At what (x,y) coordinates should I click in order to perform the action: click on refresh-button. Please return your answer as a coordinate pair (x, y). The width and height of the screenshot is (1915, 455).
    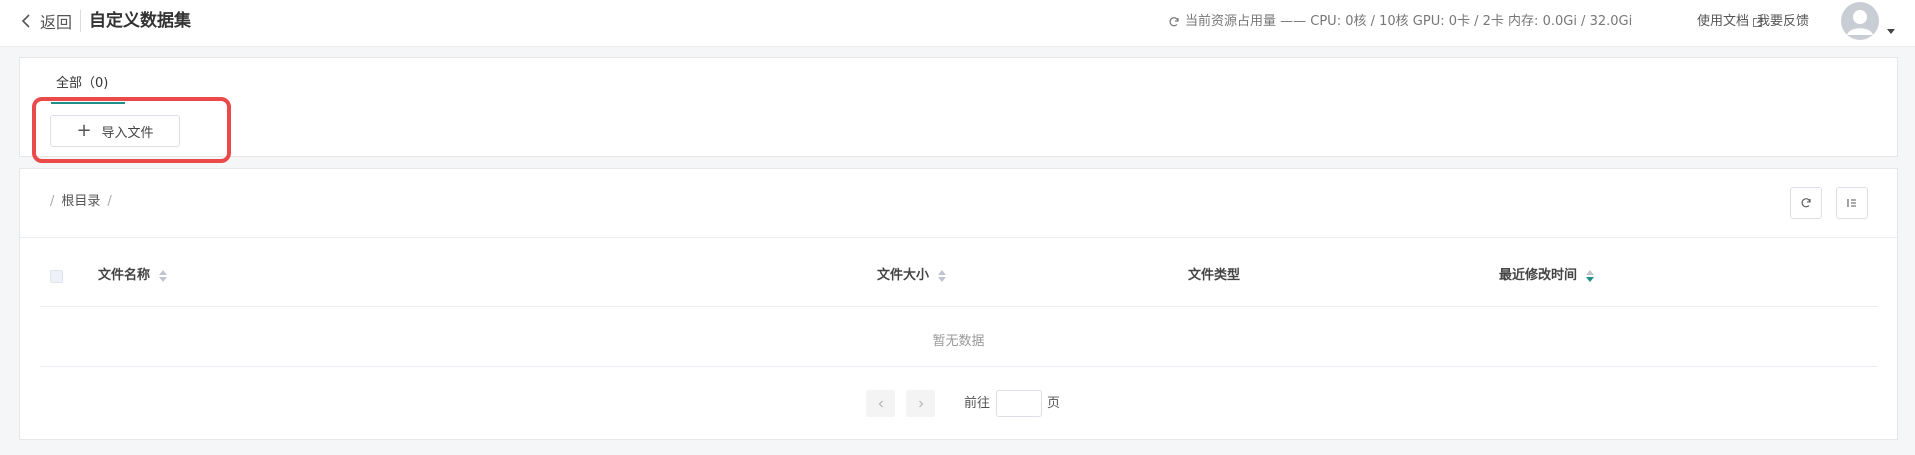
    Looking at the image, I should click on (1806, 203).